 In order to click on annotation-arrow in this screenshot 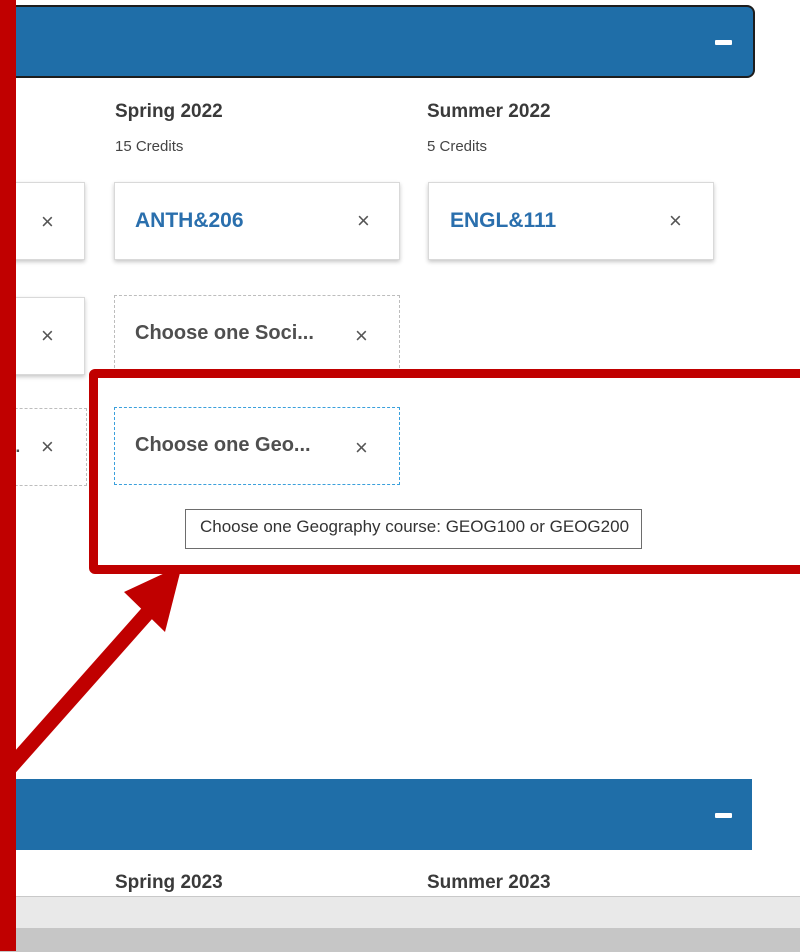, I will do `click(91, 671)`.